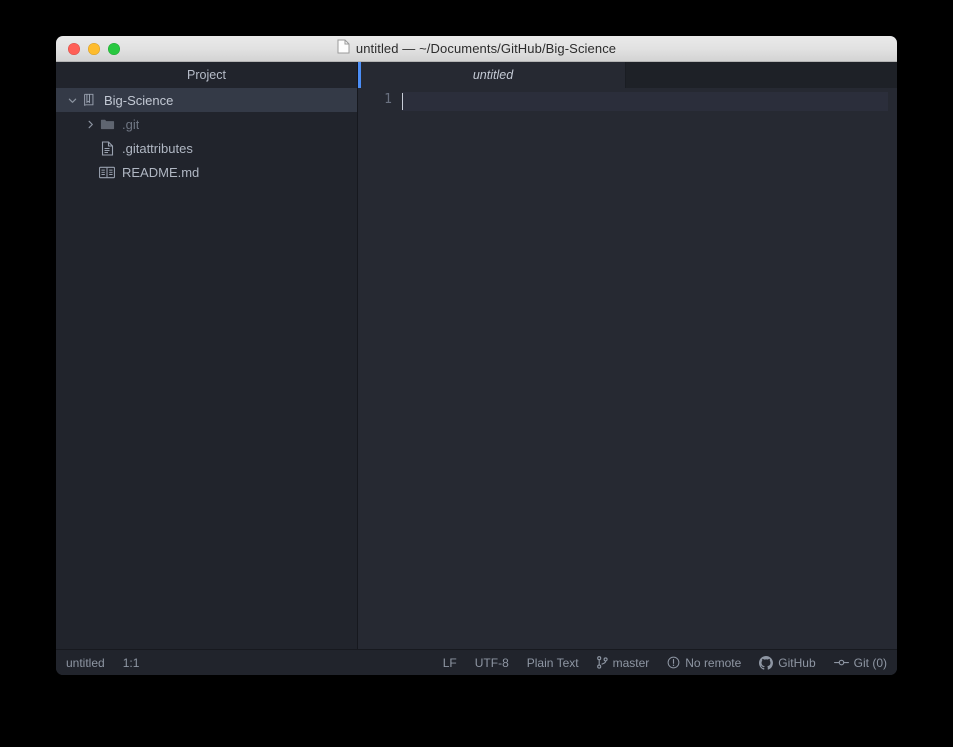  What do you see at coordinates (89, 100) in the screenshot?
I see `book-repository-icon` at bounding box center [89, 100].